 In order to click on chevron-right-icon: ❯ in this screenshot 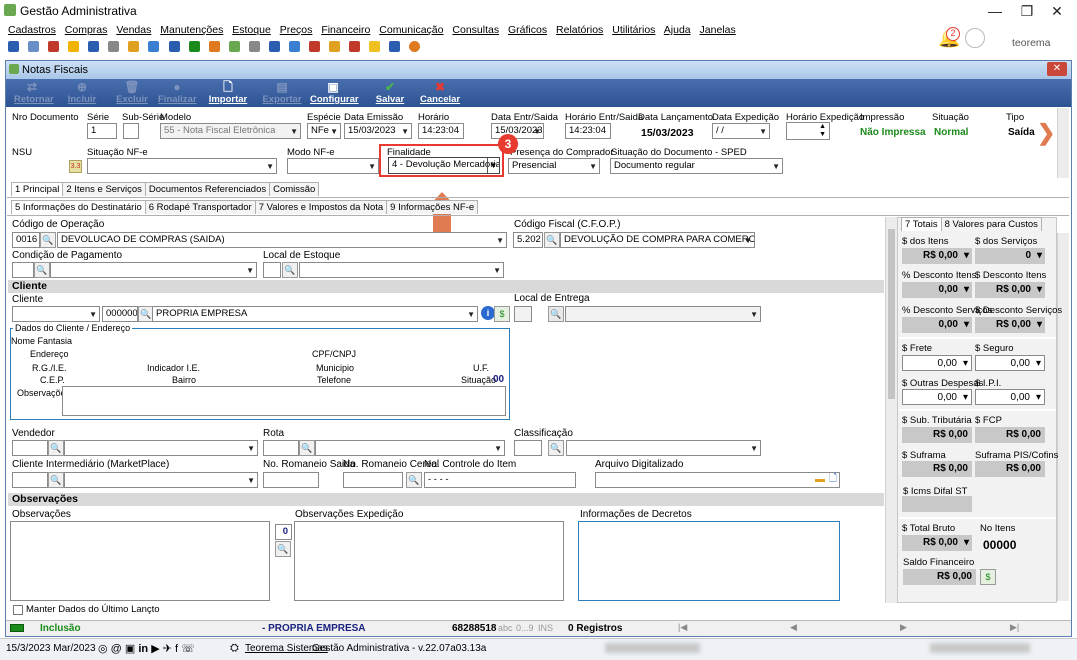, I will do `click(1046, 133)`.